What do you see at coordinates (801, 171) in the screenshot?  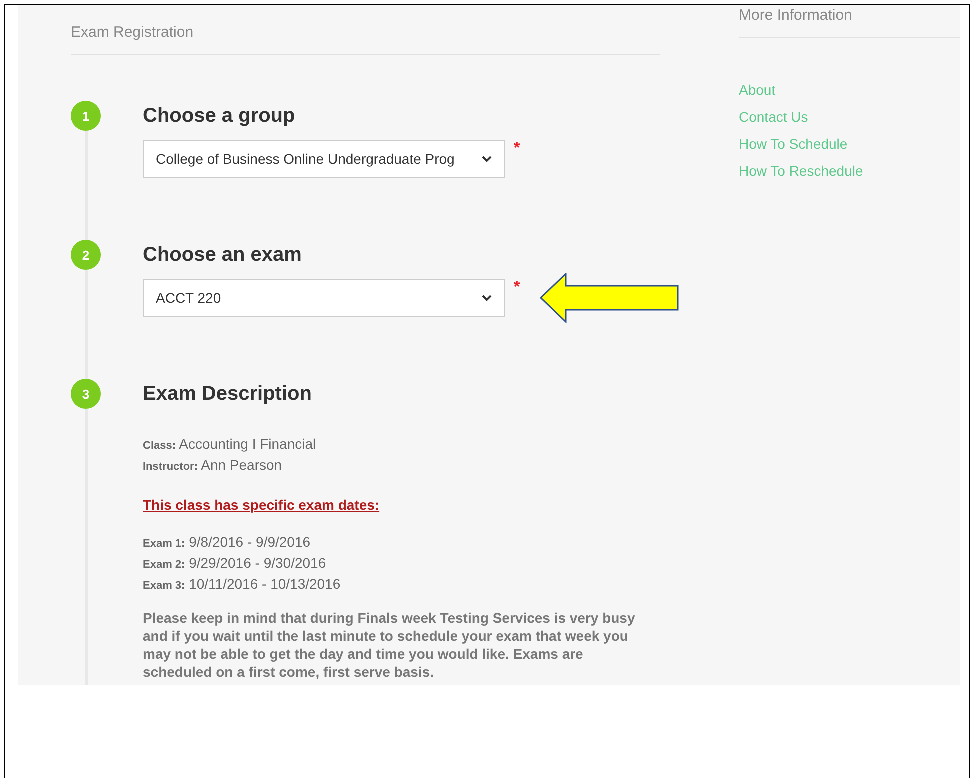 I see `sidebar-link: How To Reschedule` at bounding box center [801, 171].